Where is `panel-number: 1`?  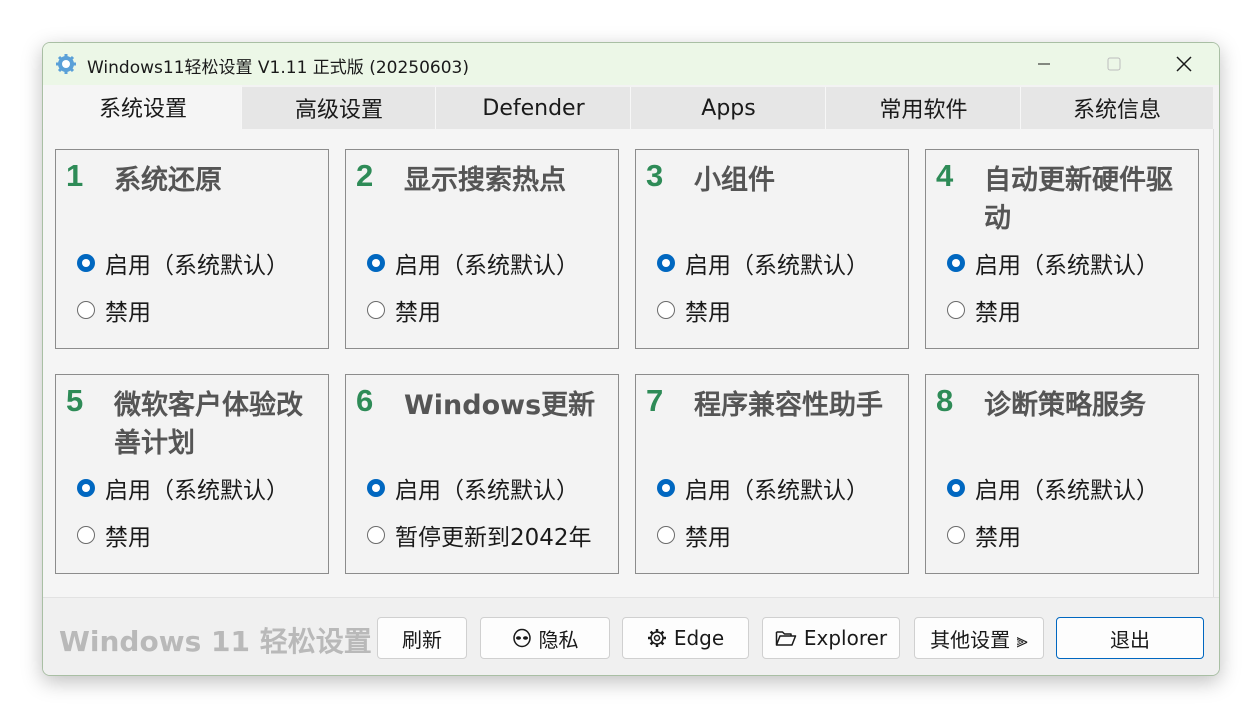 panel-number: 1 is located at coordinates (75, 175).